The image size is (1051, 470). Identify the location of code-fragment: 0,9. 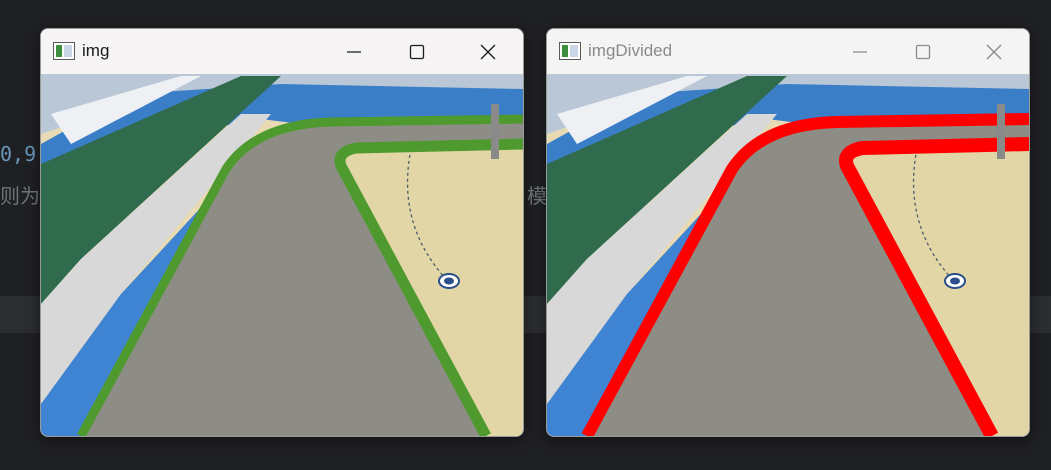
(18, 154).